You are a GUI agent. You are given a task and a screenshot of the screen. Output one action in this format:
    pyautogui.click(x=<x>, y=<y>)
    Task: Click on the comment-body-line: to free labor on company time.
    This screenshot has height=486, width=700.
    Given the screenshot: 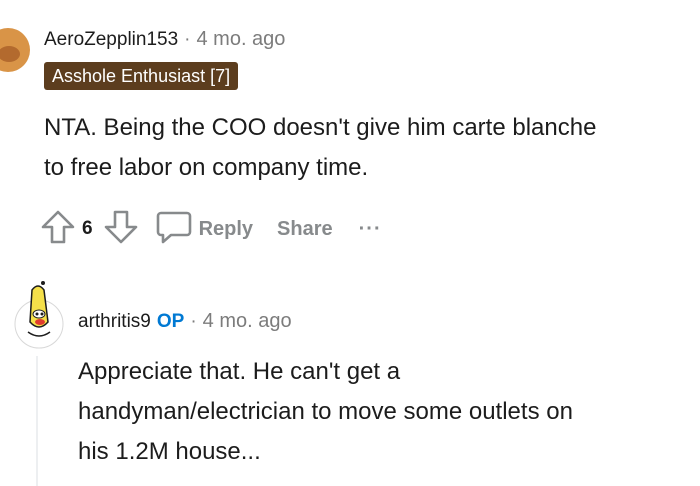 What is the action you would take?
    pyautogui.click(x=206, y=167)
    